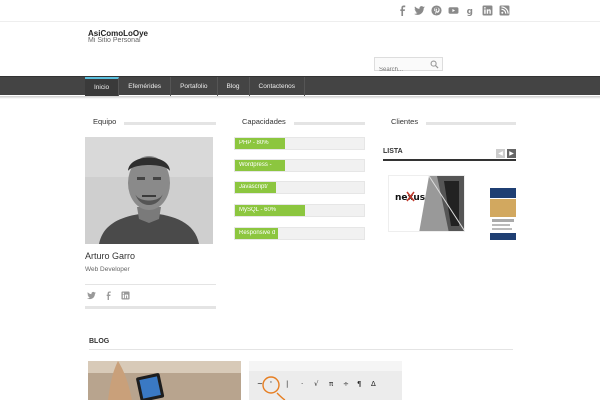  What do you see at coordinates (300, 11) in the screenshot?
I see `top-bar: g` at bounding box center [300, 11].